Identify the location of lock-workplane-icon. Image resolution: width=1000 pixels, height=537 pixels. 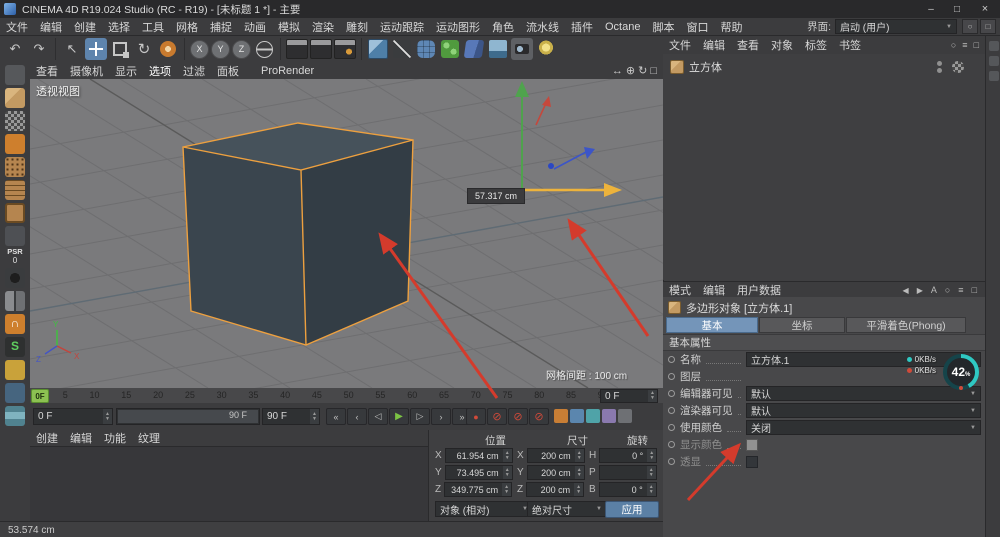
(15, 393).